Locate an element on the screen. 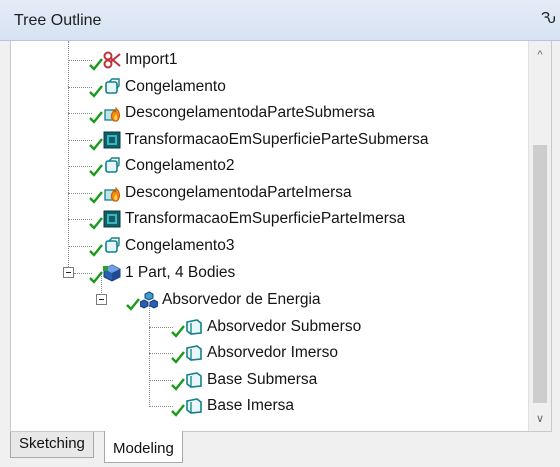 Image resolution: width=560 pixels, height=467 pixels. tree-item-congelamento2: Congelamento2 is located at coordinates (161, 166).